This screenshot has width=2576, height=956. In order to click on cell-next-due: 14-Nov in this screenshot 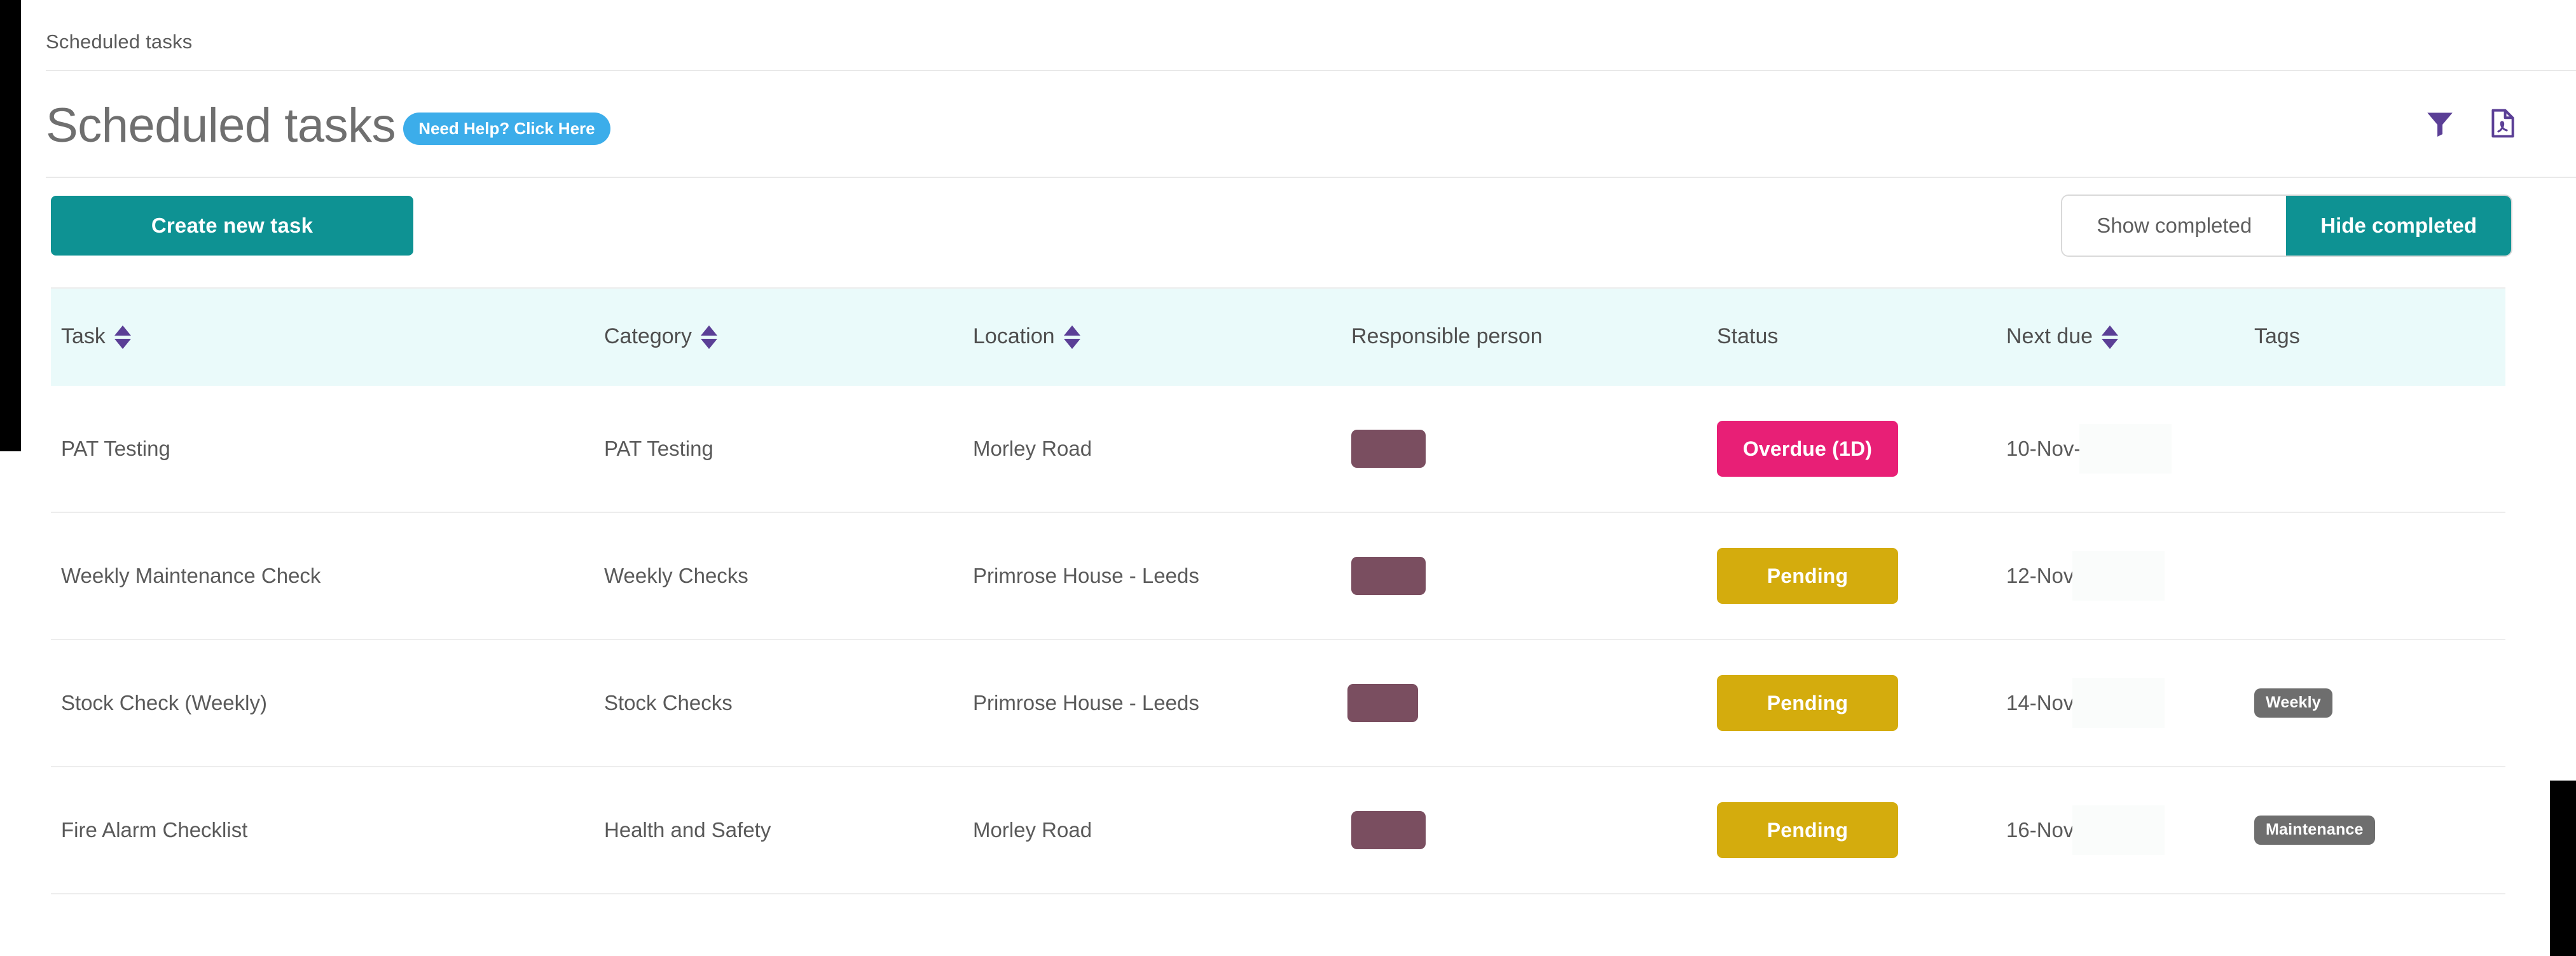, I will do `click(2130, 703)`.